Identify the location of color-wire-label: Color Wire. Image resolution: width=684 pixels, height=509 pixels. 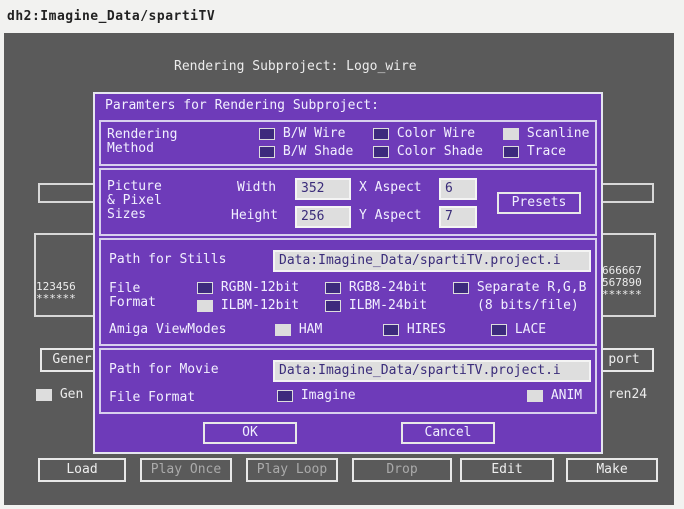
(436, 133).